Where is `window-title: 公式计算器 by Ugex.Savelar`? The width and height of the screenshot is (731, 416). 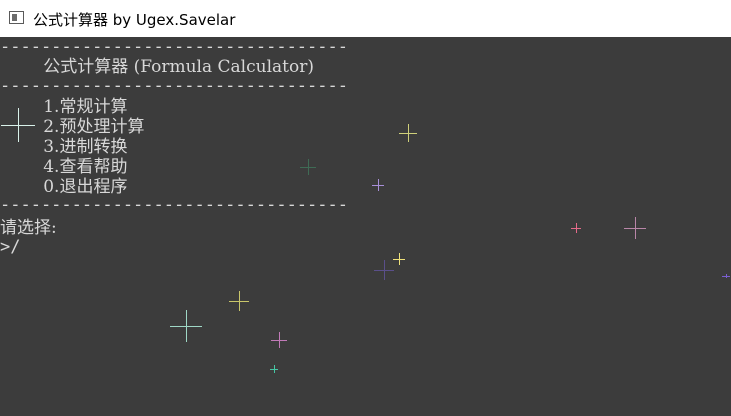
window-title: 公式计算器 by Ugex.Savelar is located at coordinates (134, 20).